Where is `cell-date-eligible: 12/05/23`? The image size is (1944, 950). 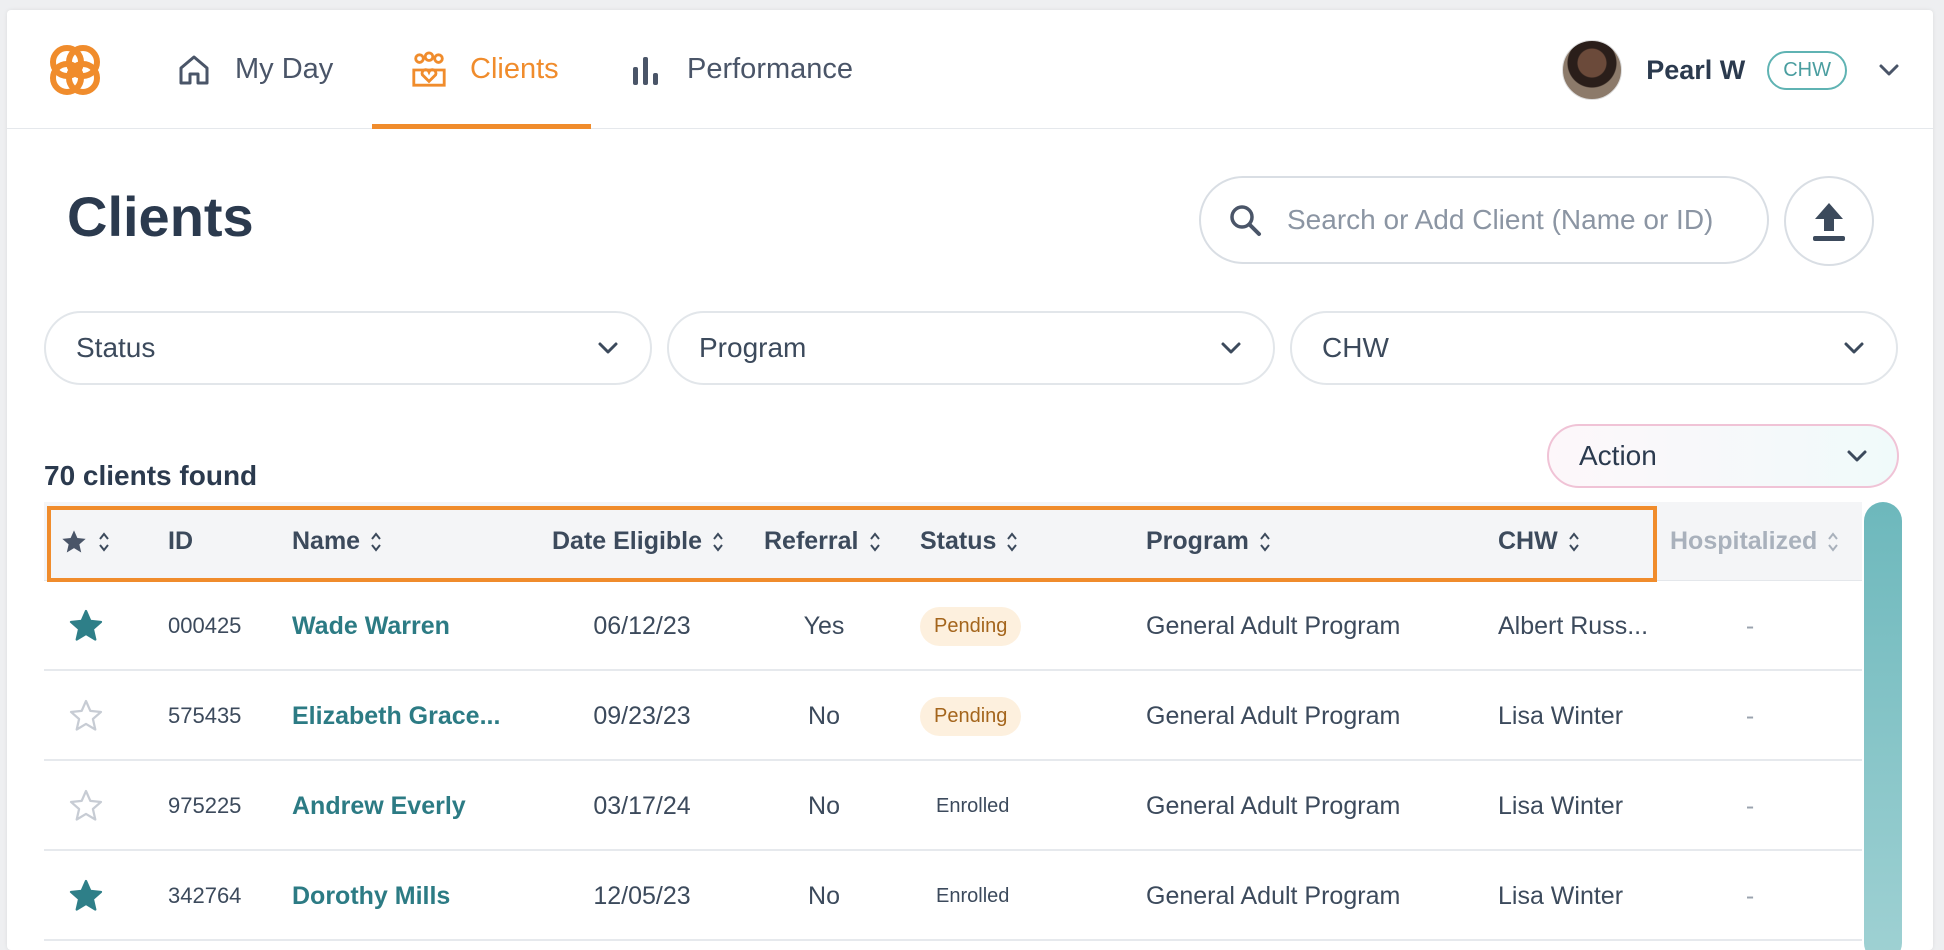
cell-date-eligible: 12/05/23 is located at coordinates (642, 895).